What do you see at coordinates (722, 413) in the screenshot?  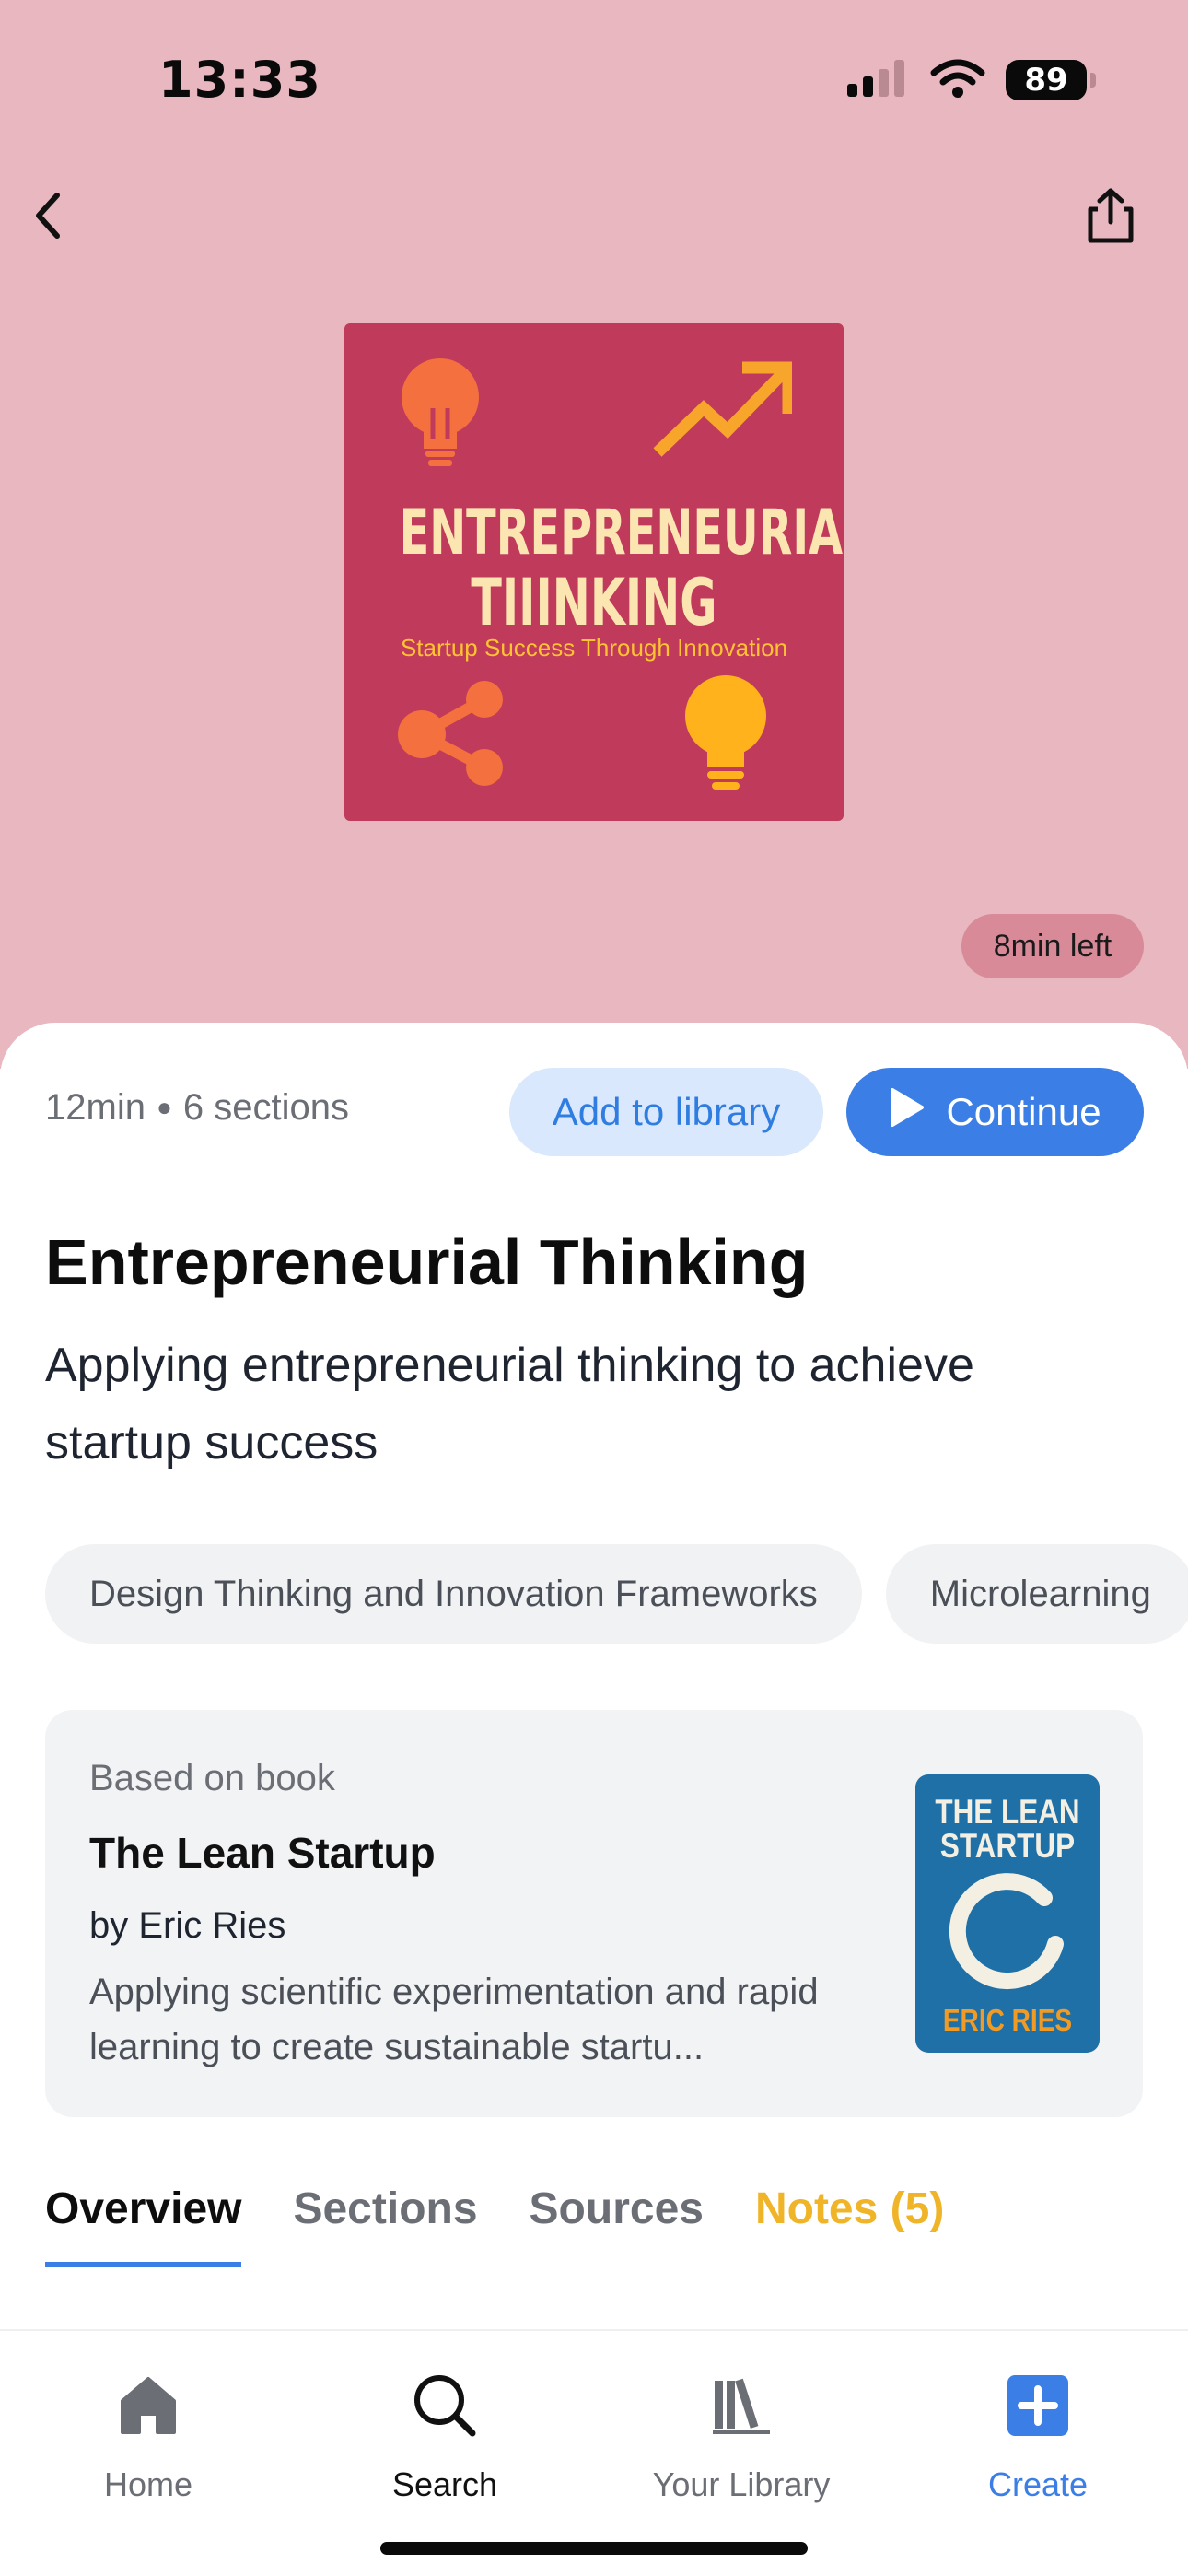 I see `trend-arrow-icon` at bounding box center [722, 413].